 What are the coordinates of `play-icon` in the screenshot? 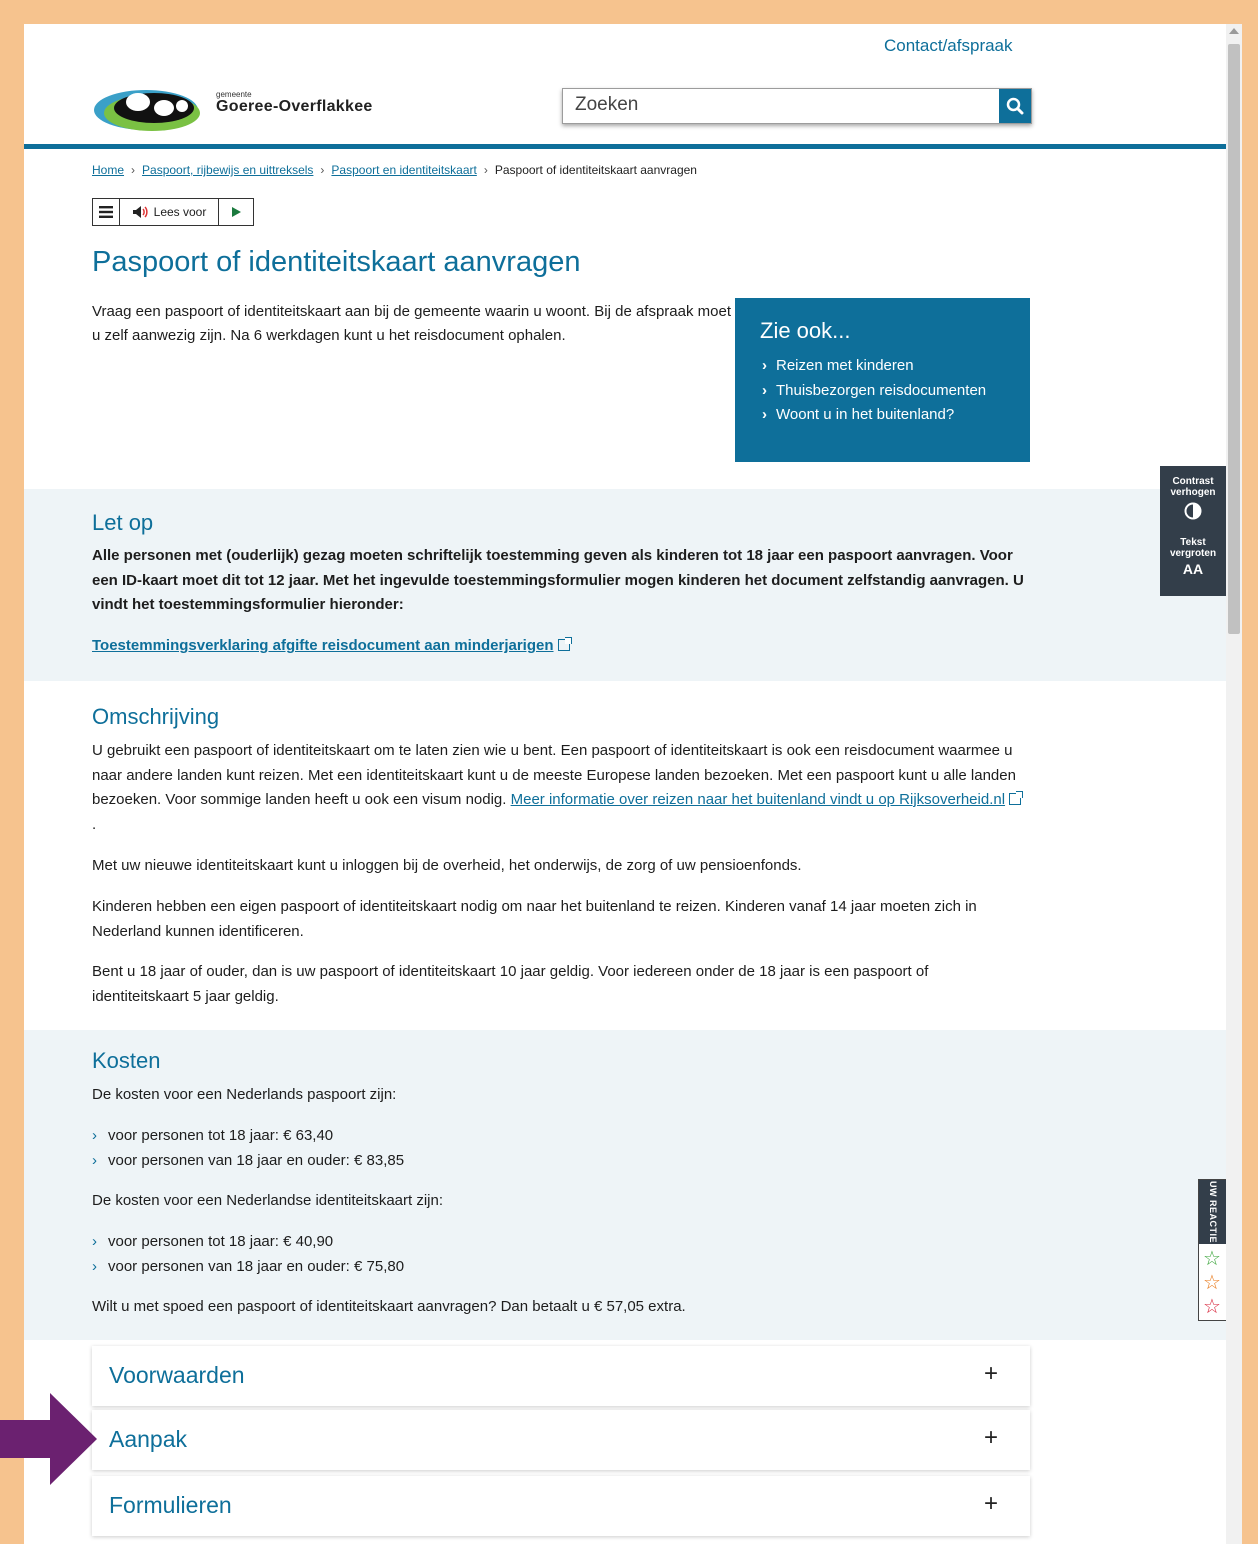 It's located at (236, 212).